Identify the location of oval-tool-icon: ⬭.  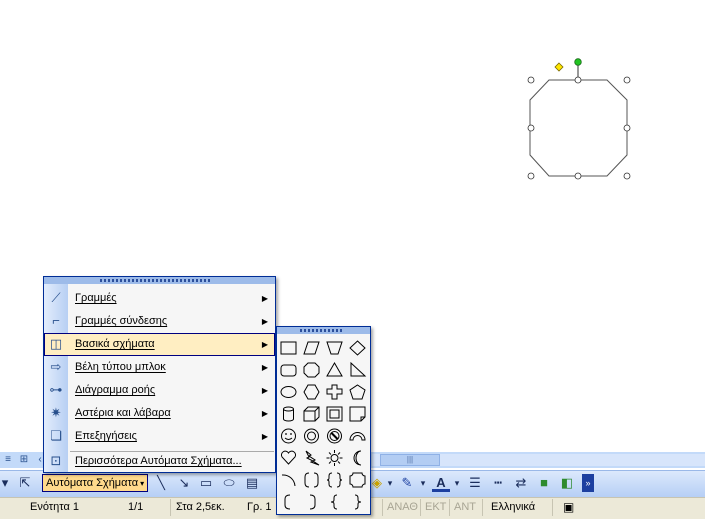
(229, 483).